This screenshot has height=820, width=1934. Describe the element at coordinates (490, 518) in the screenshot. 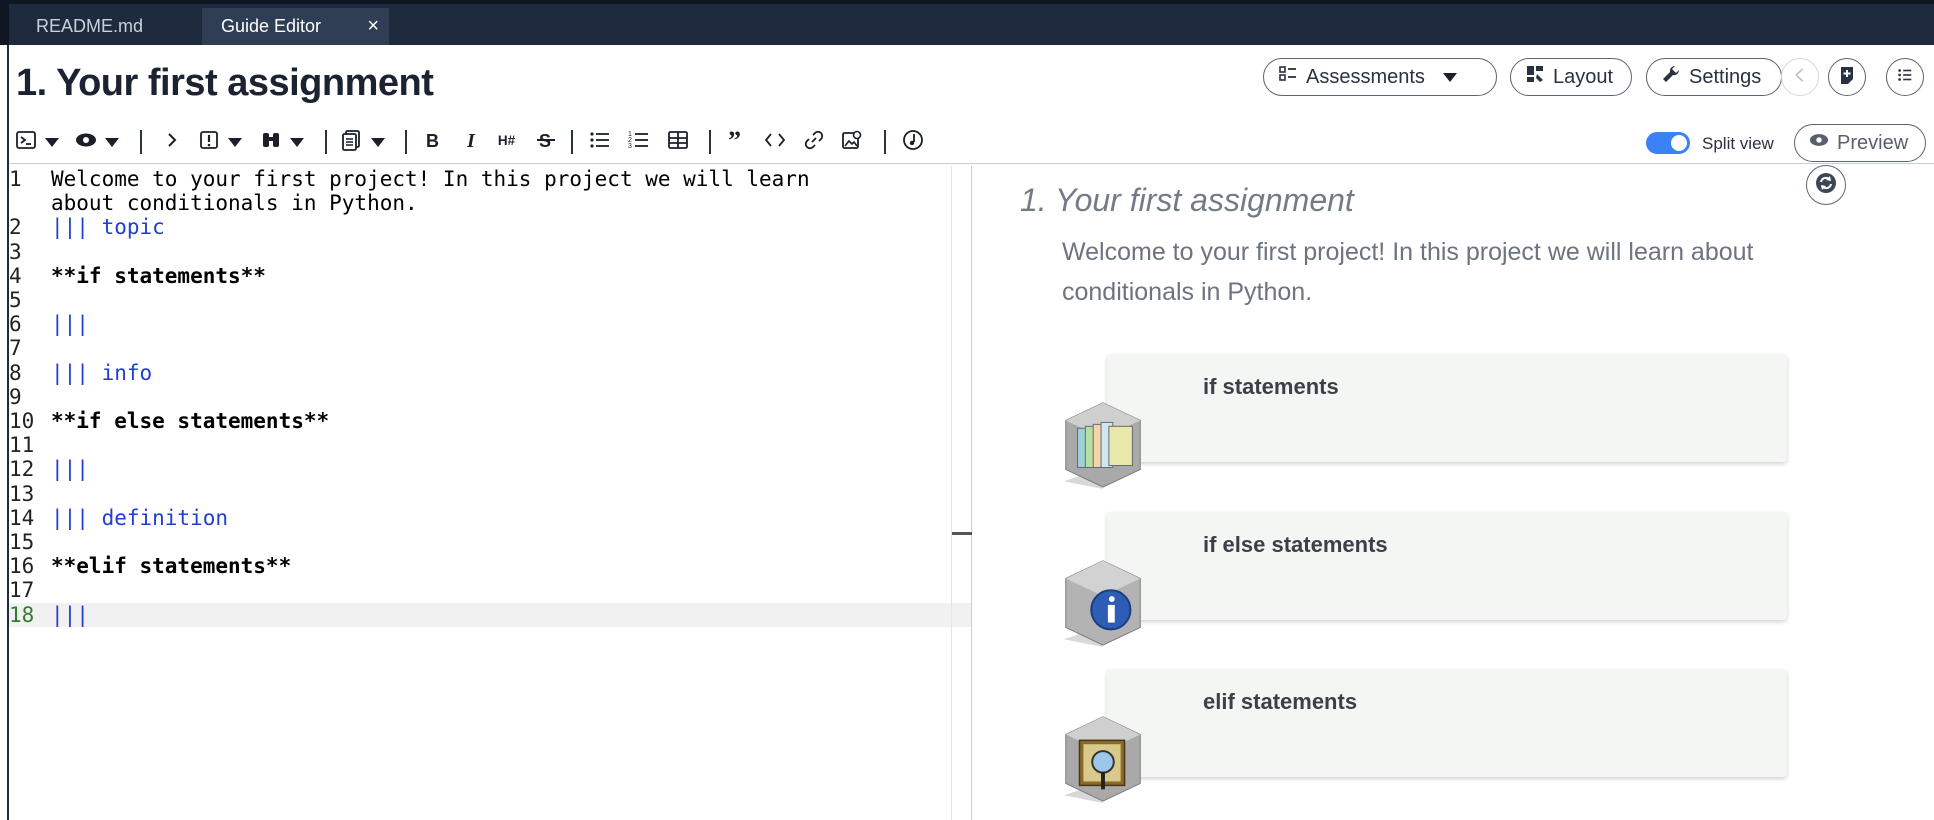

I see `editor-line: 14 ||| definition` at that location.